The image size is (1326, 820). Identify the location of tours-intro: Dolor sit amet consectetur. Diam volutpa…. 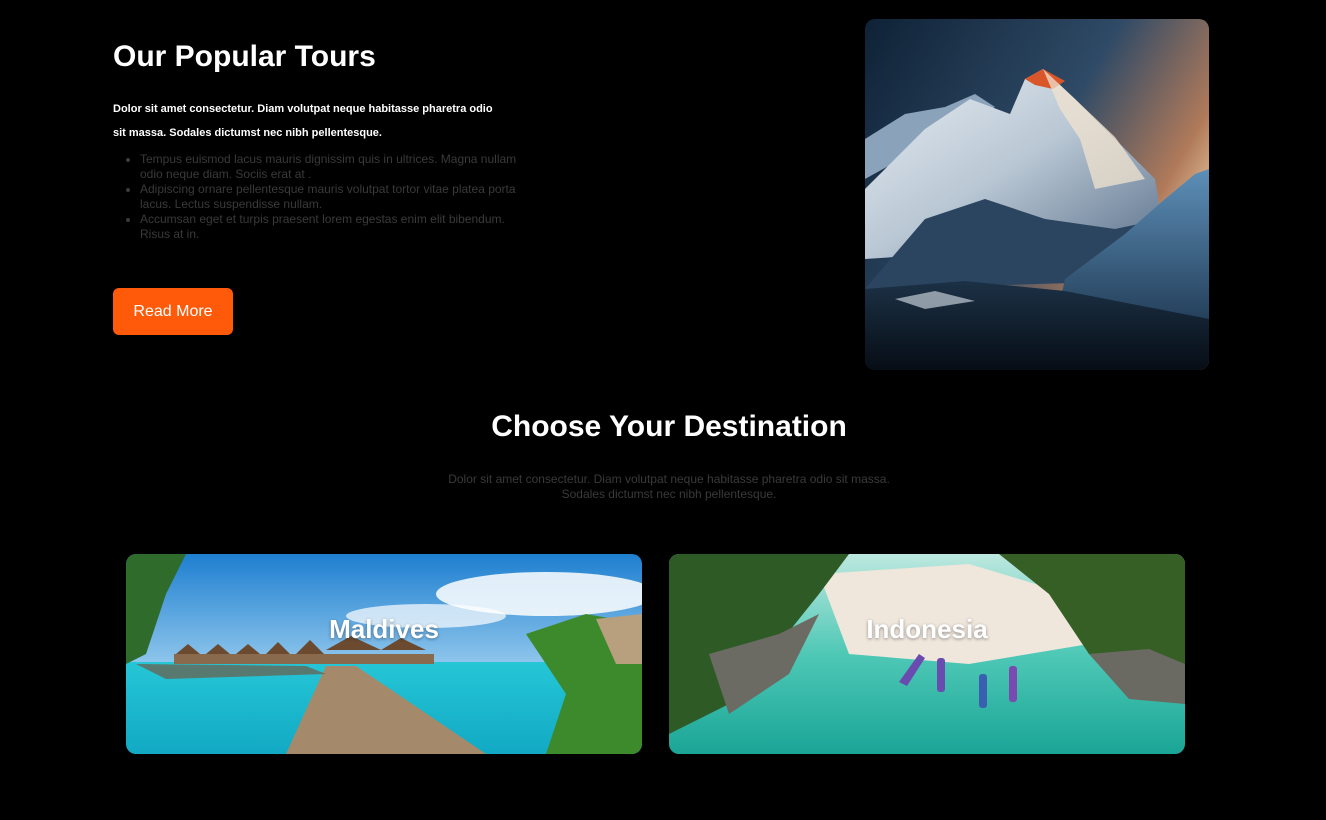
(303, 121).